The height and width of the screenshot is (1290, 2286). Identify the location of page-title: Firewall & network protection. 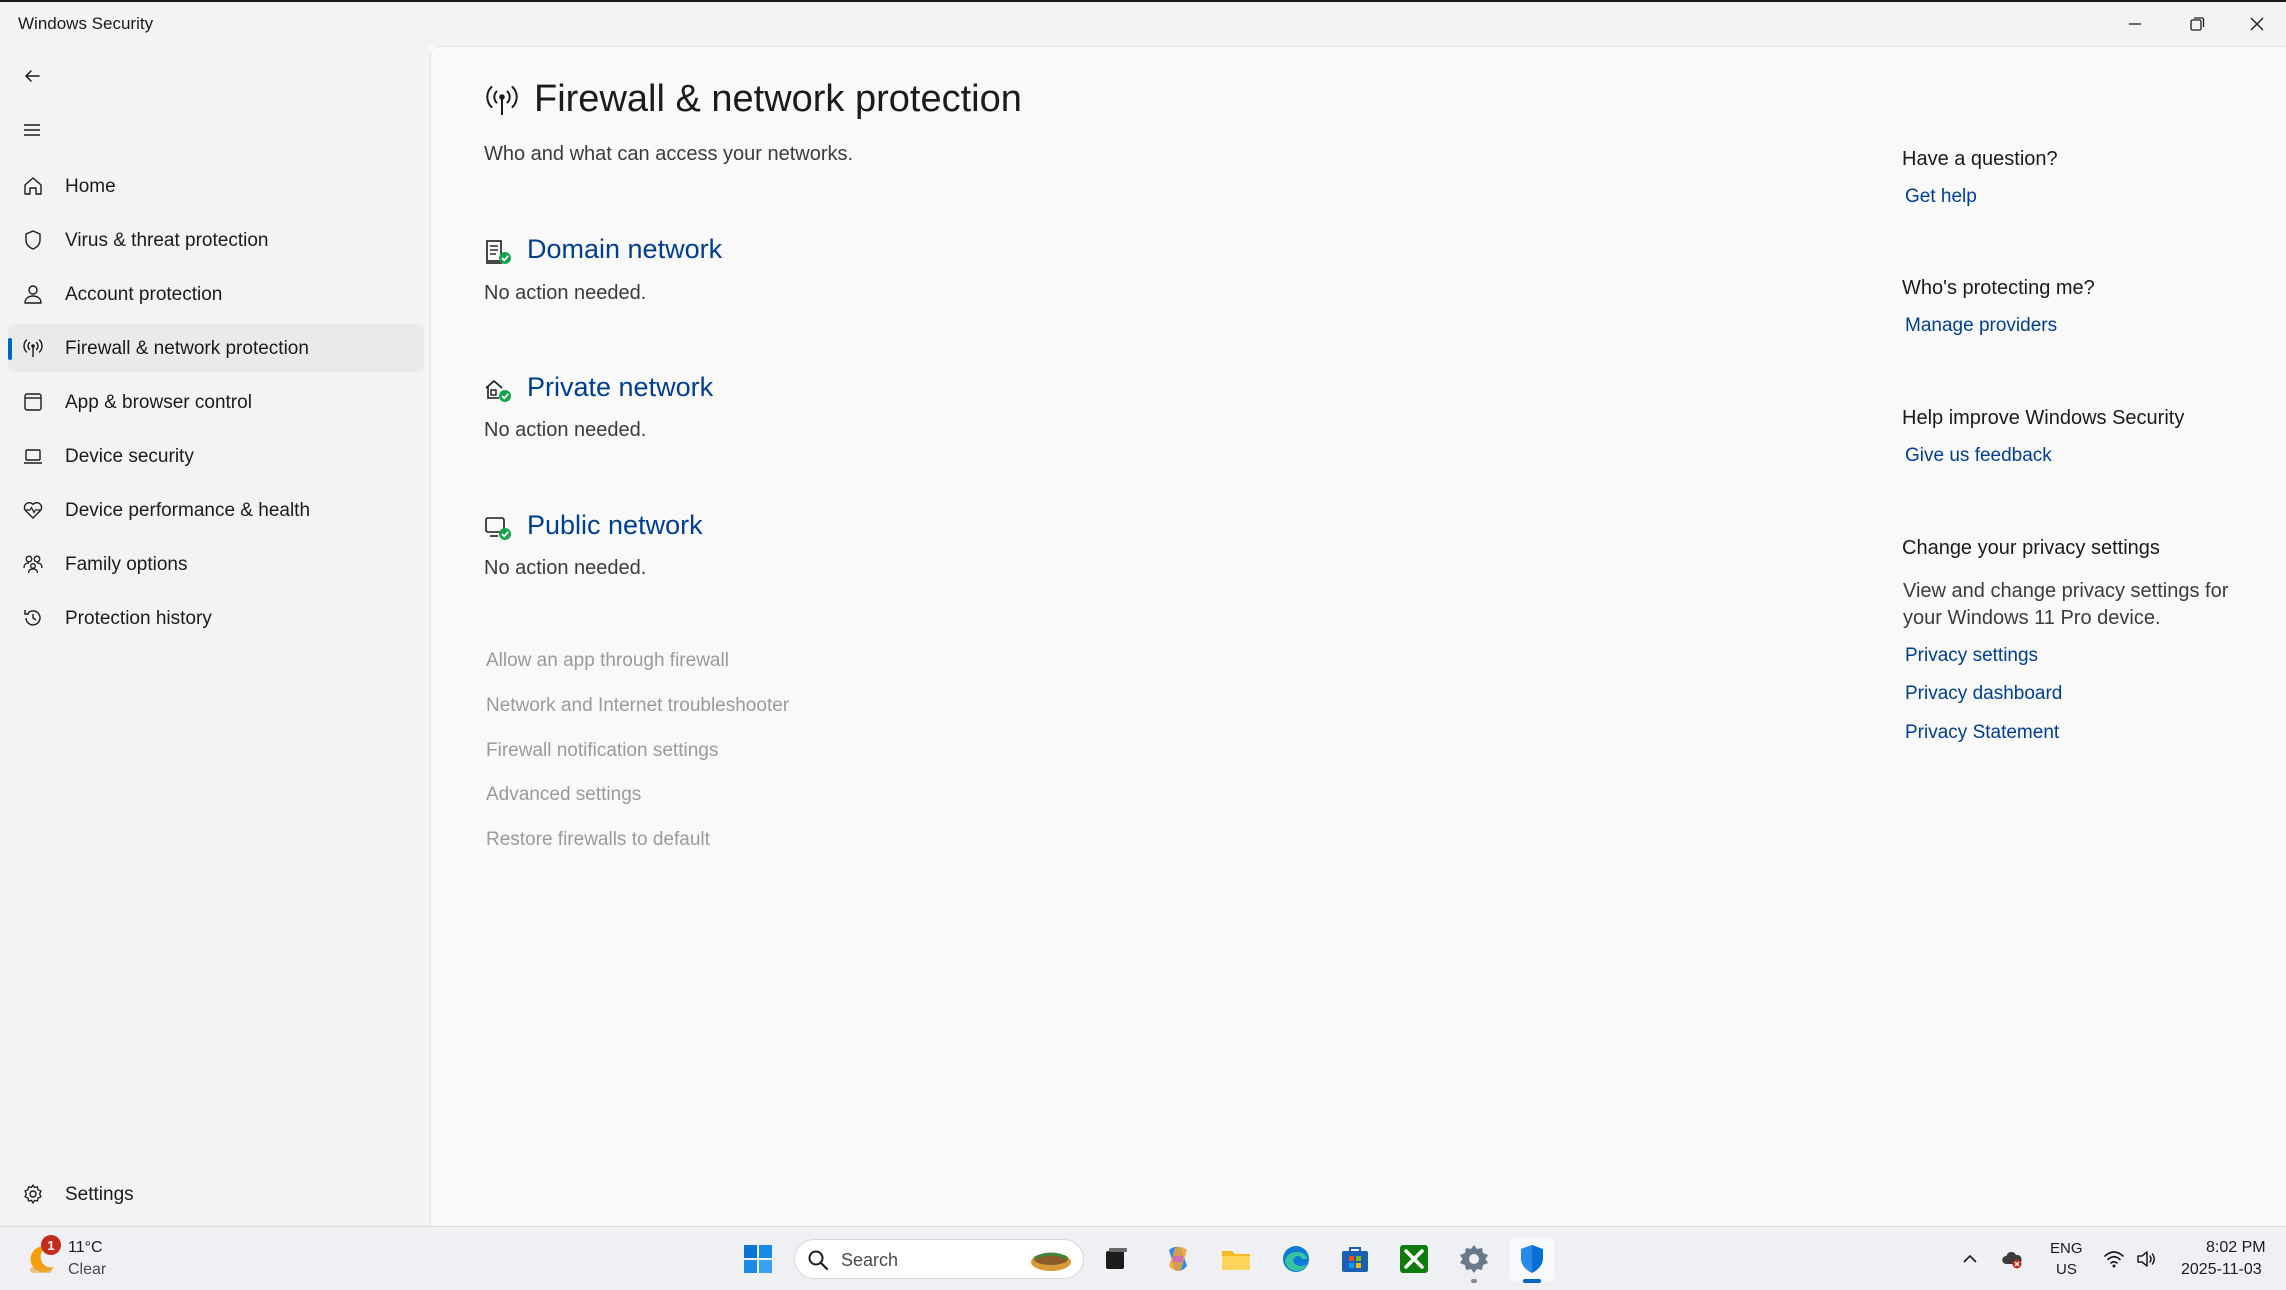
(778, 99).